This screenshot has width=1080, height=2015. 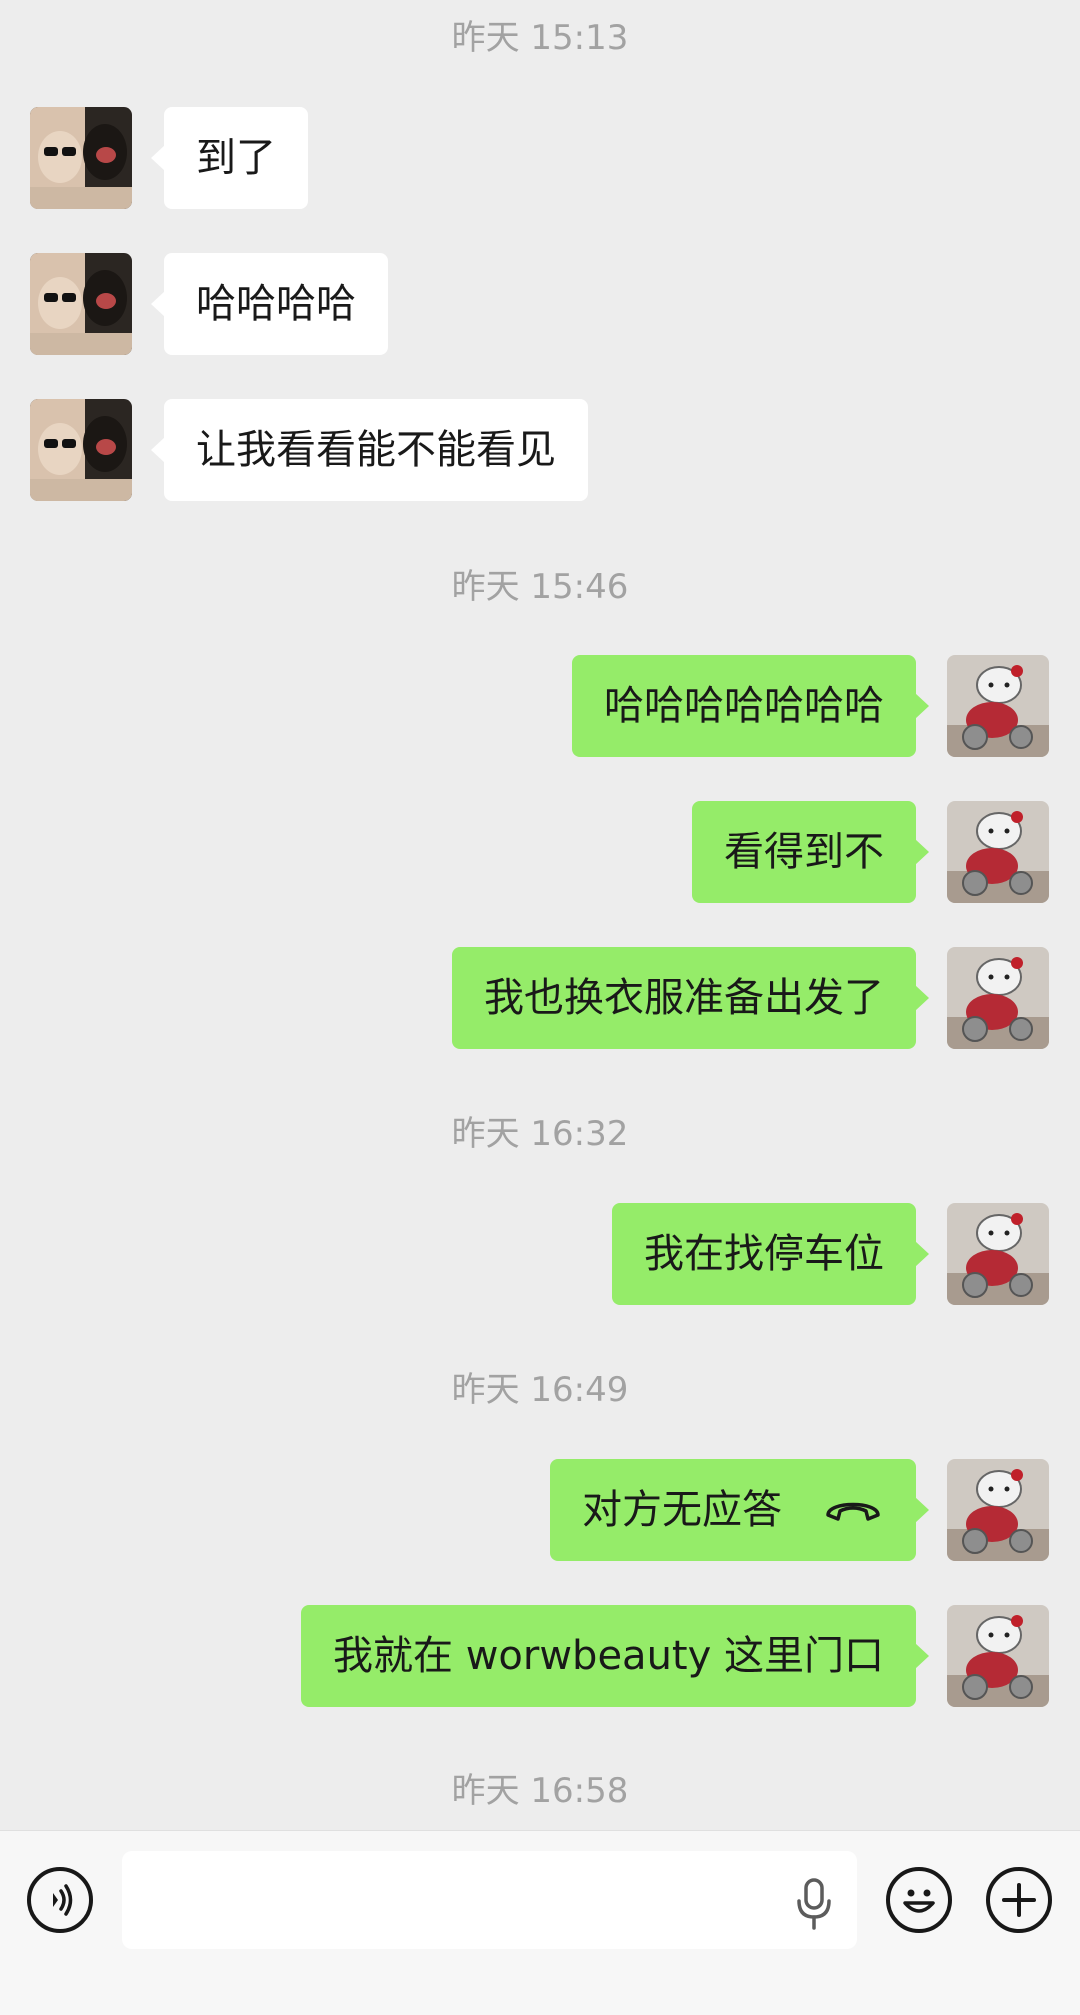 What do you see at coordinates (540, 1791) in the screenshot?
I see `timestamp: 昨天 16:58` at bounding box center [540, 1791].